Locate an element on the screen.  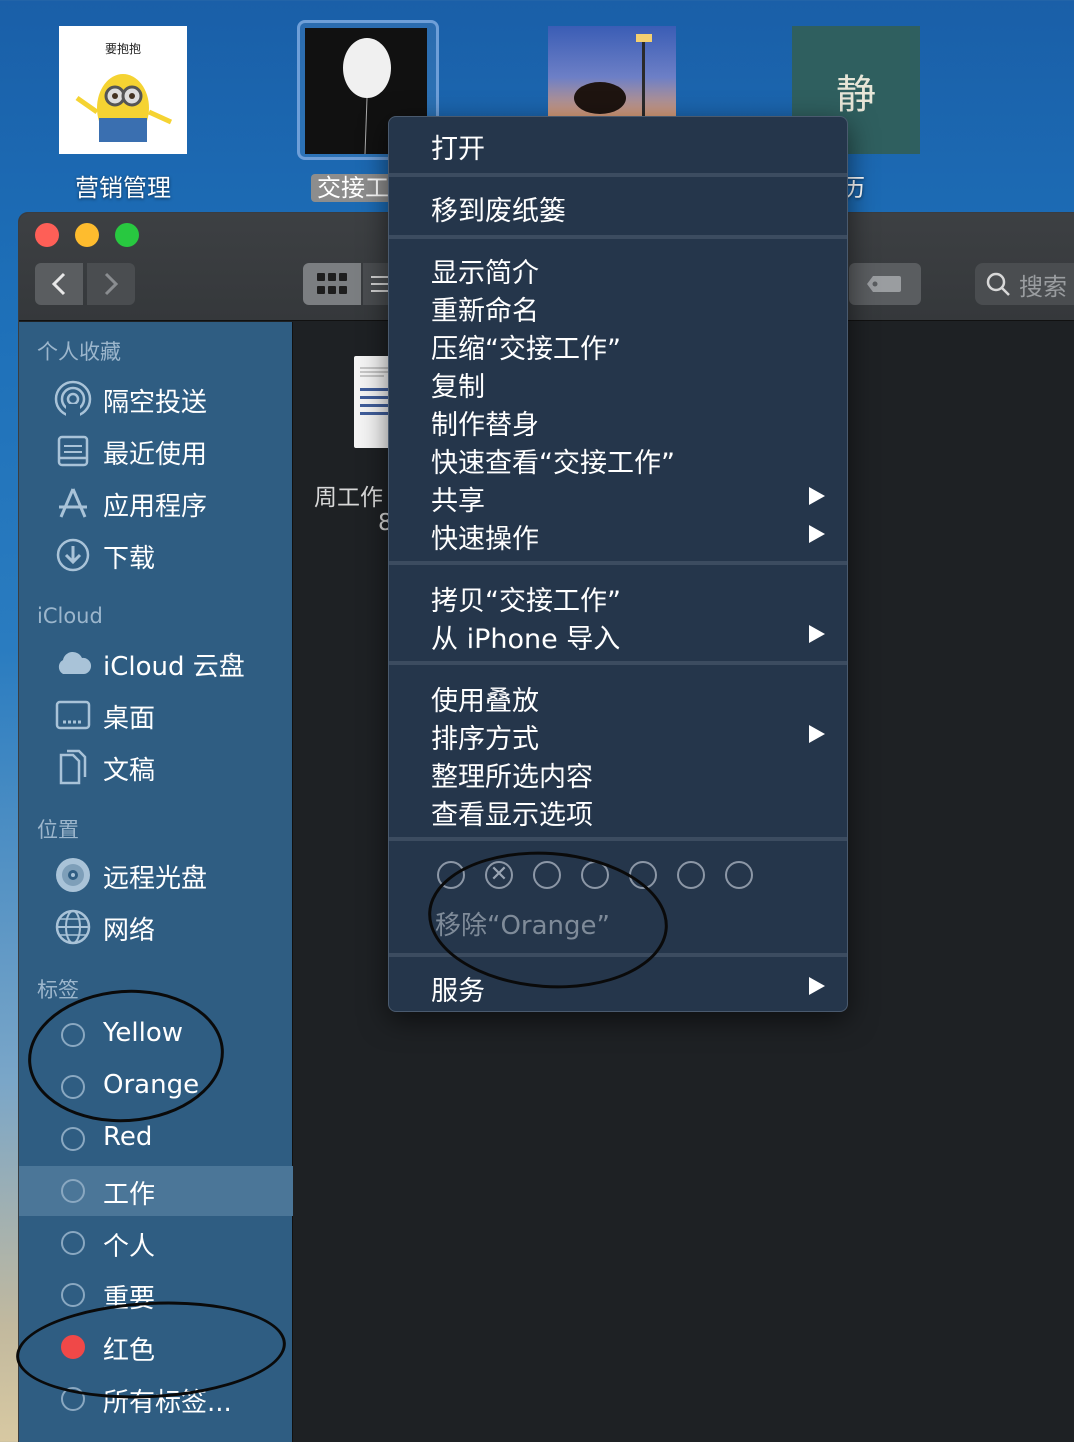
forward-button is located at coordinates (111, 284).